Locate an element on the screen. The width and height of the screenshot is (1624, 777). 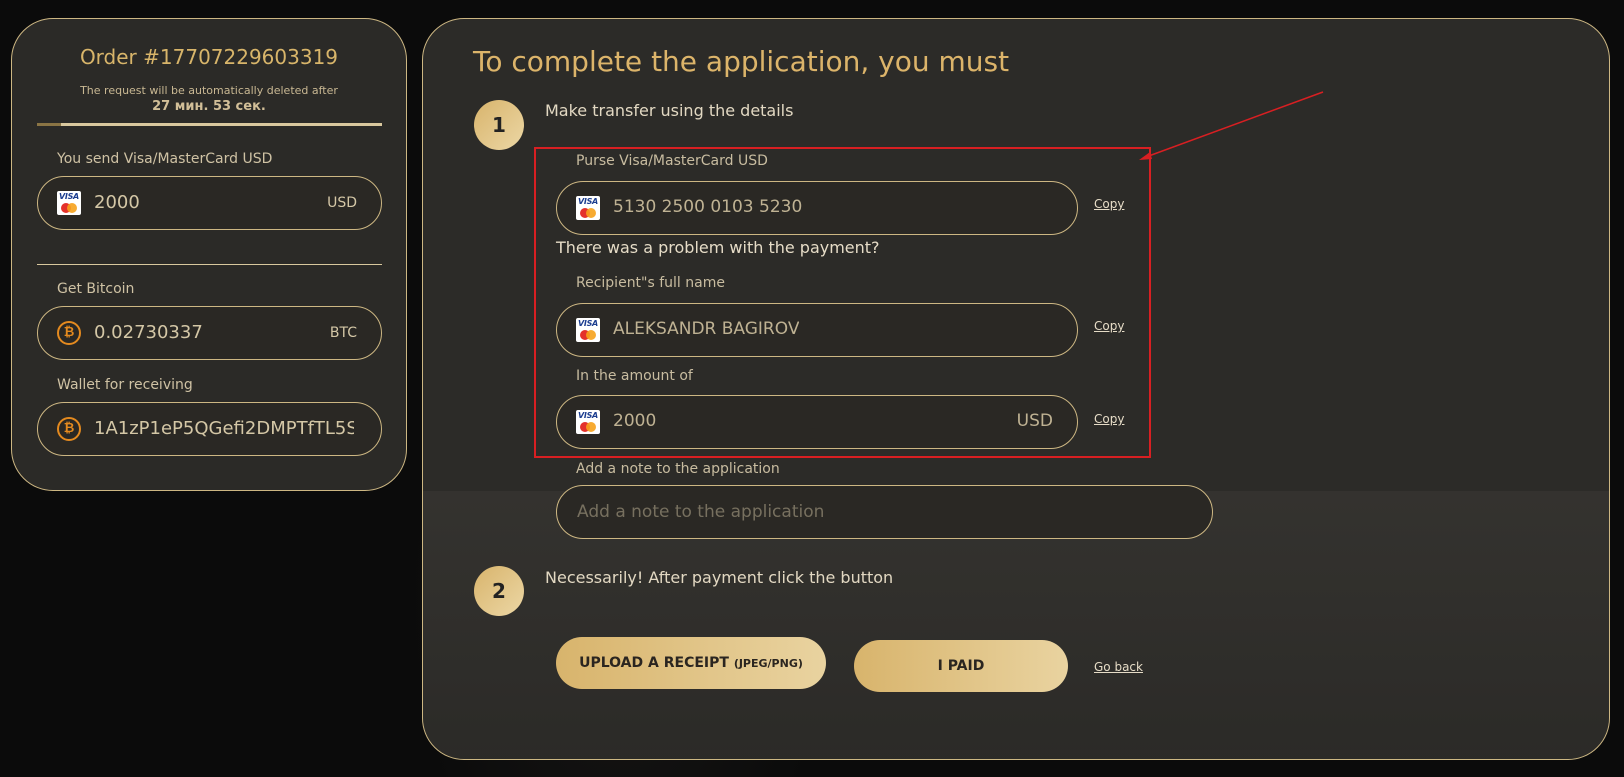
annotation-arrow-icon is located at coordinates (1231, 125).